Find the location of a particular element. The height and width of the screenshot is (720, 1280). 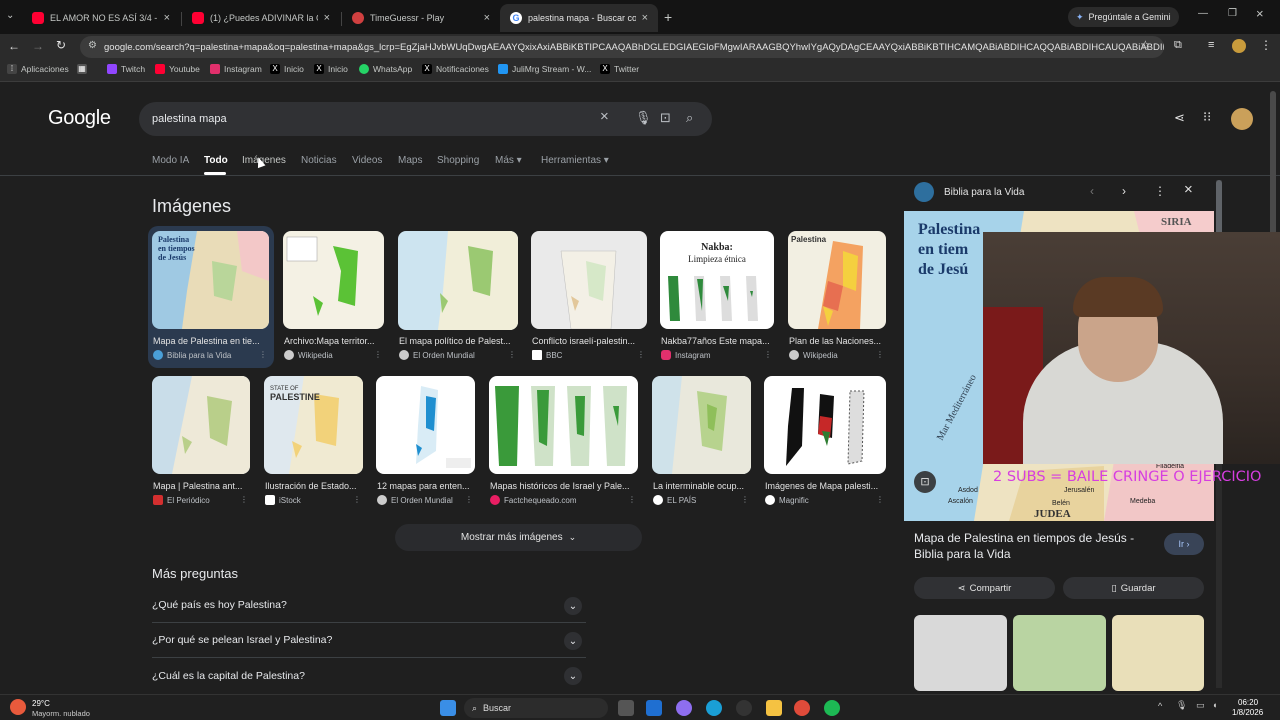

steam-icon is located at coordinates (744, 708).